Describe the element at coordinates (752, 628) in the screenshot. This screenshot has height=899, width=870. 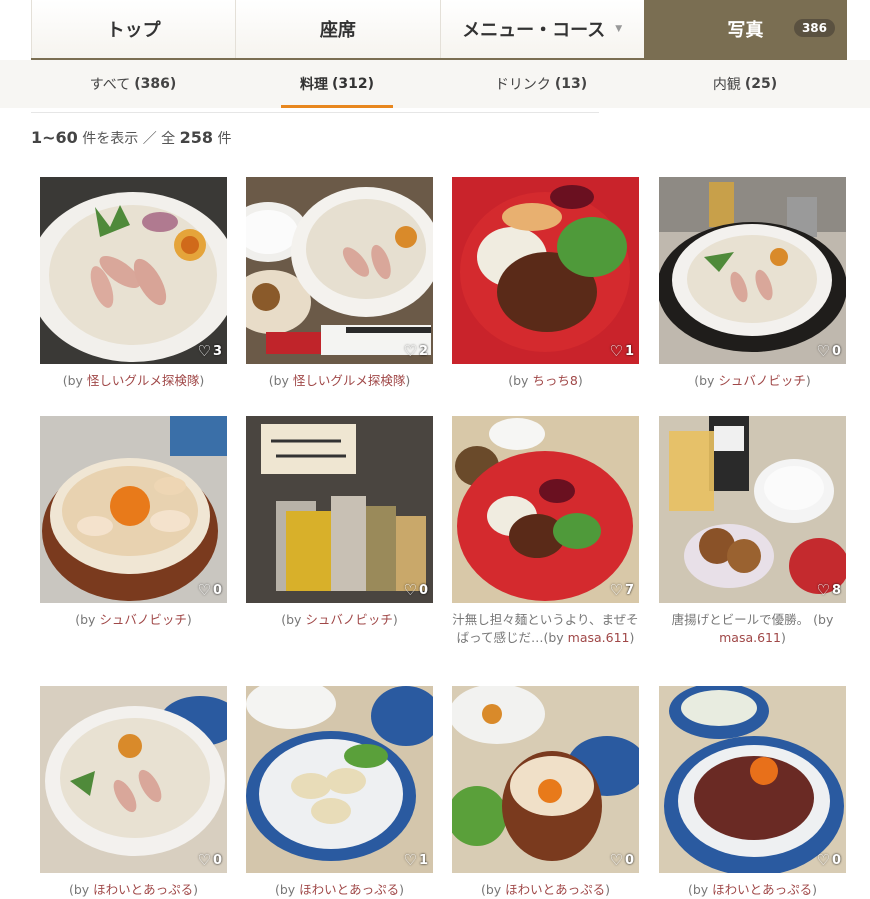
I see `photo-caption: 唐揚げとビールで優勝。 (by masa.611)` at that location.